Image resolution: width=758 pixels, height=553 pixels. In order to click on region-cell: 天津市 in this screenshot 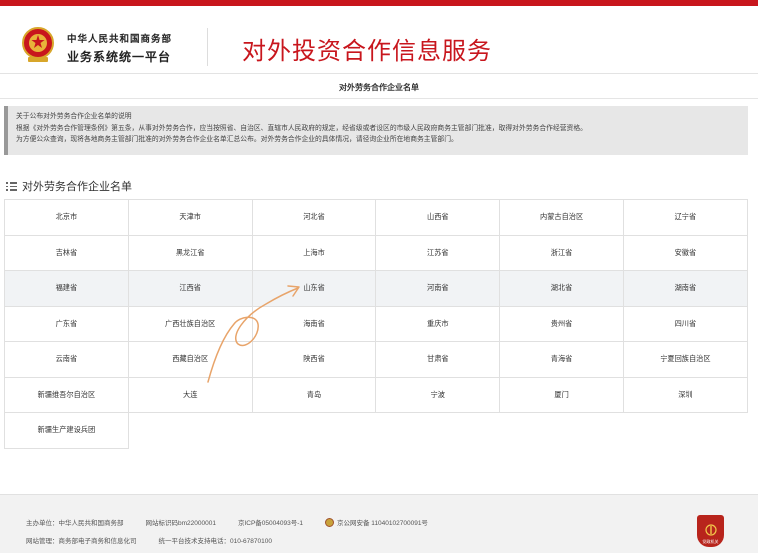, I will do `click(190, 217)`.